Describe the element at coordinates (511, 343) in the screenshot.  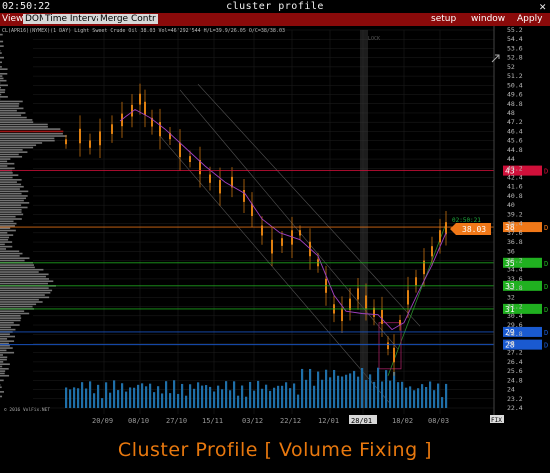
I see `price-tick: 28` at that location.